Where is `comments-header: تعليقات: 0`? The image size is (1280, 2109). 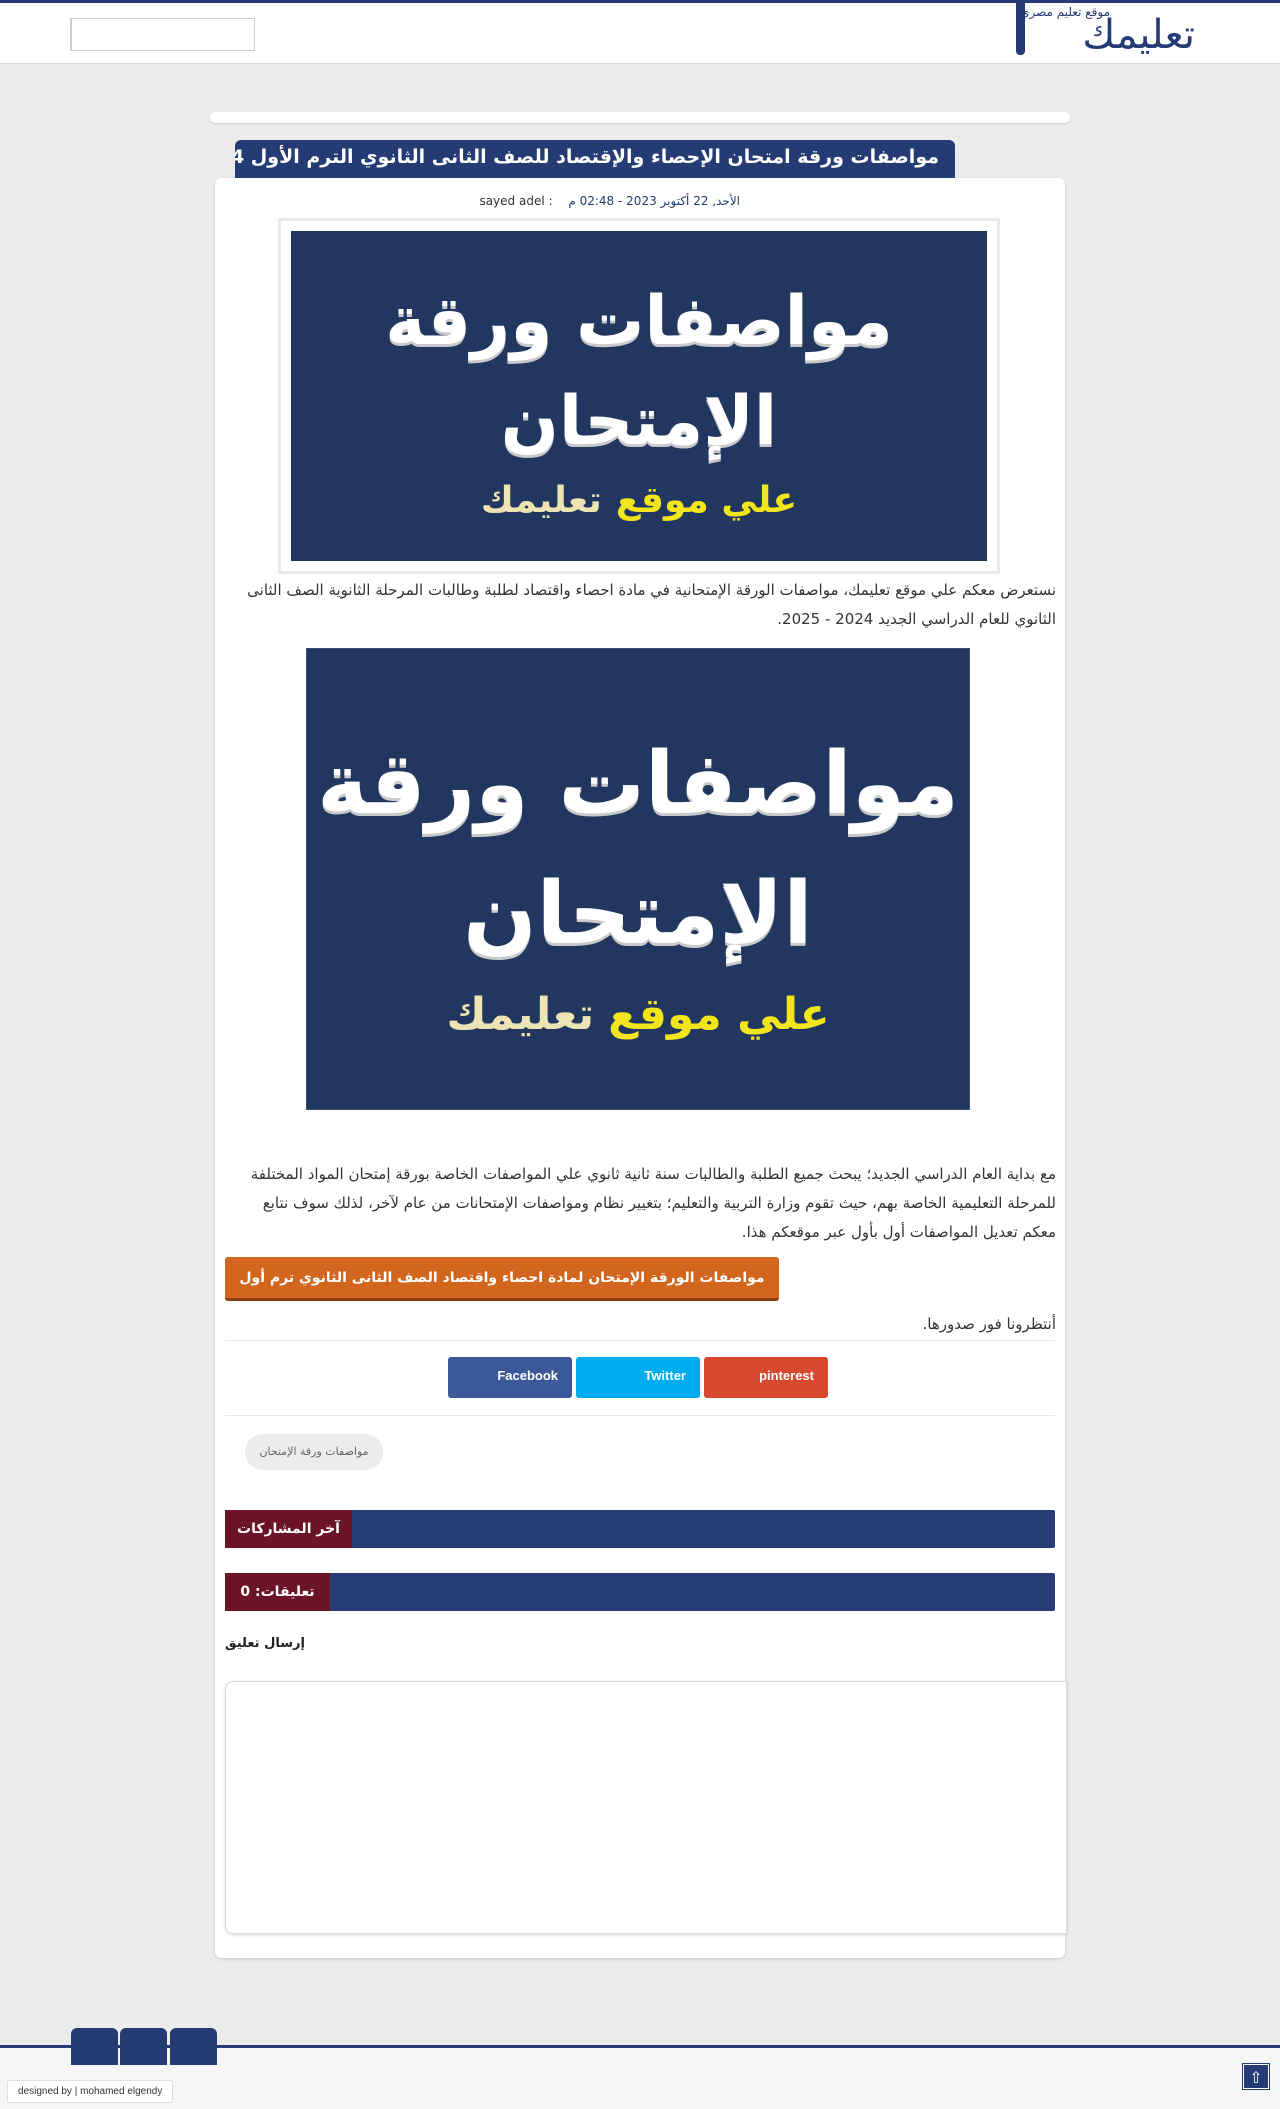
comments-header: تعليقات: 0 is located at coordinates (640, 1592).